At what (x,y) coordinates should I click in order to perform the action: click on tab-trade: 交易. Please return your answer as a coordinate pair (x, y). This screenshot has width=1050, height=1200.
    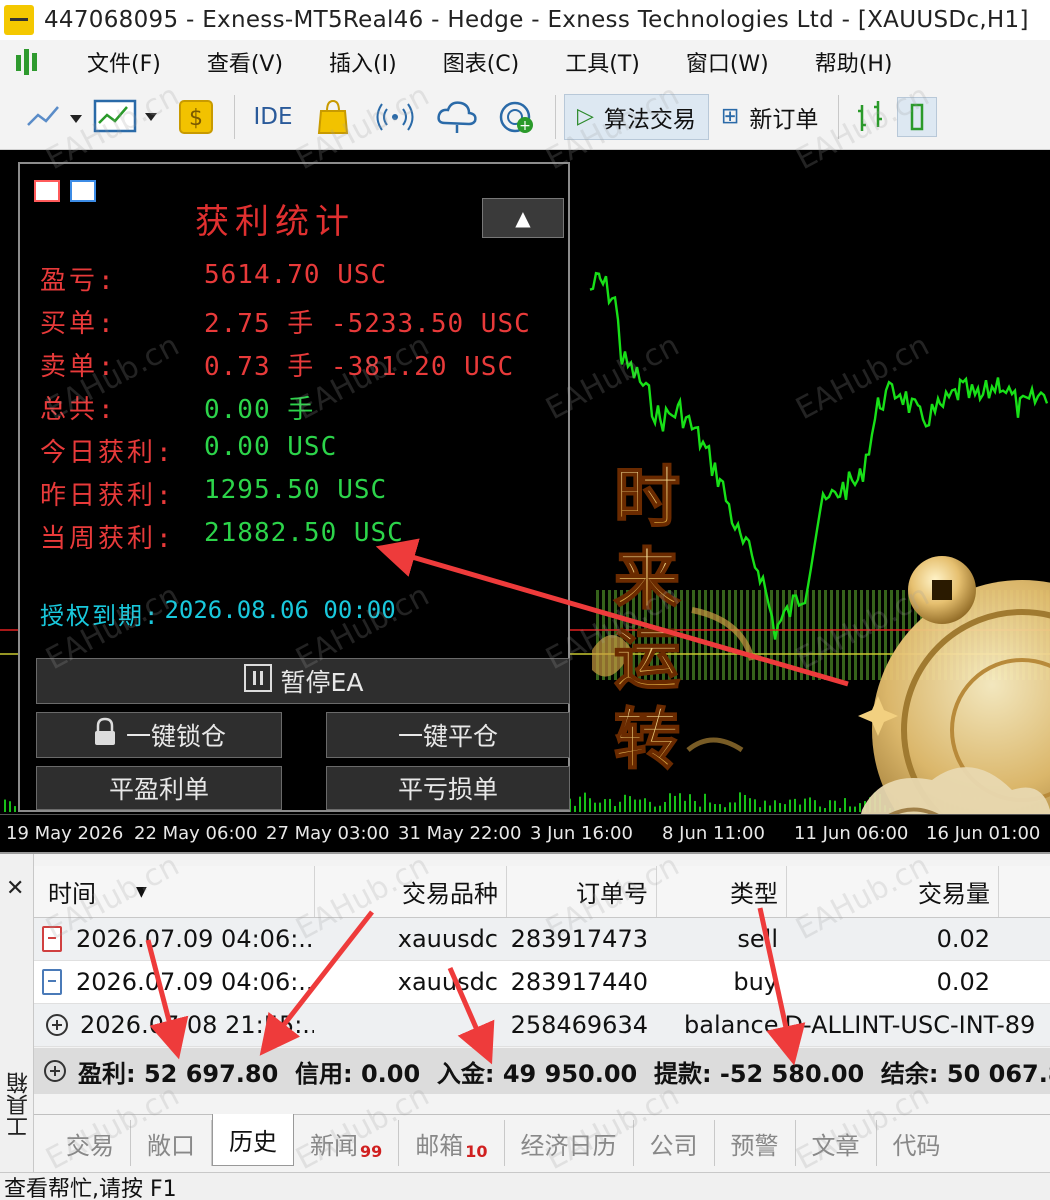
    Looking at the image, I should click on (82, 1143).